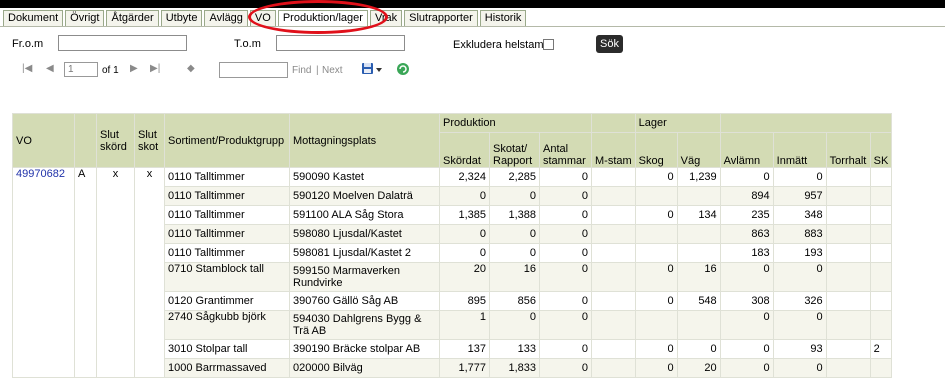 Image resolution: width=945 pixels, height=379 pixels. Describe the element at coordinates (548, 44) in the screenshot. I see `exclude-helstam-checkbox` at that location.